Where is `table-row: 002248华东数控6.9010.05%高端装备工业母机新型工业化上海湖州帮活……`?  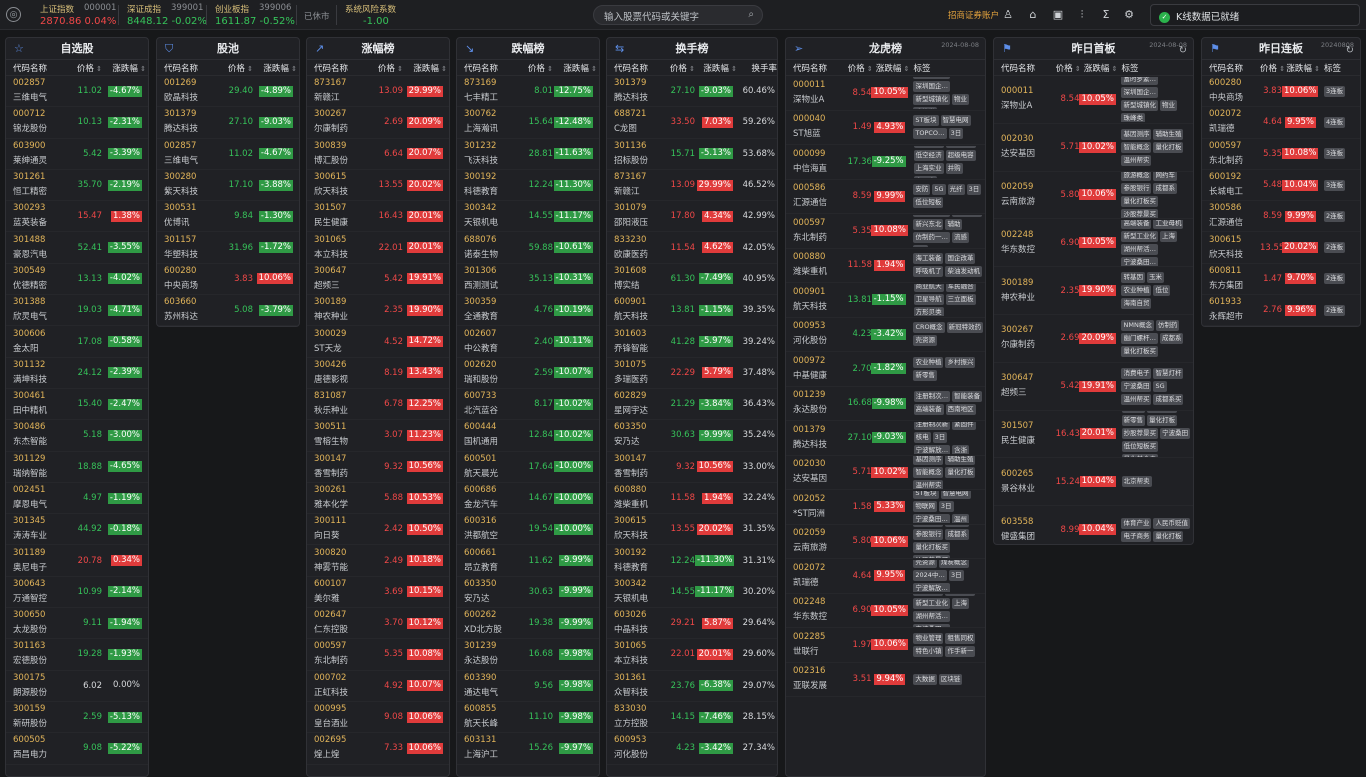 table-row: 002248华东数控6.9010.05%高端装备工业母机新型工业化上海湖州帮活…… is located at coordinates (1093, 243).